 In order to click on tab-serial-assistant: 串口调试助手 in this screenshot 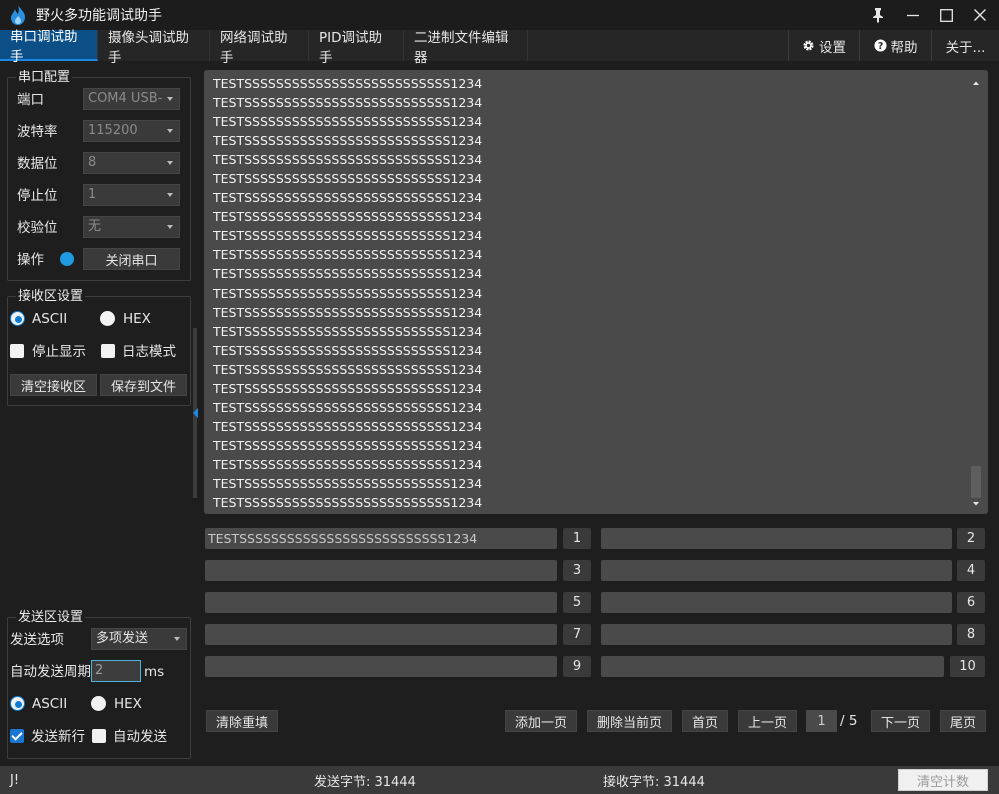, I will do `click(49, 47)`.